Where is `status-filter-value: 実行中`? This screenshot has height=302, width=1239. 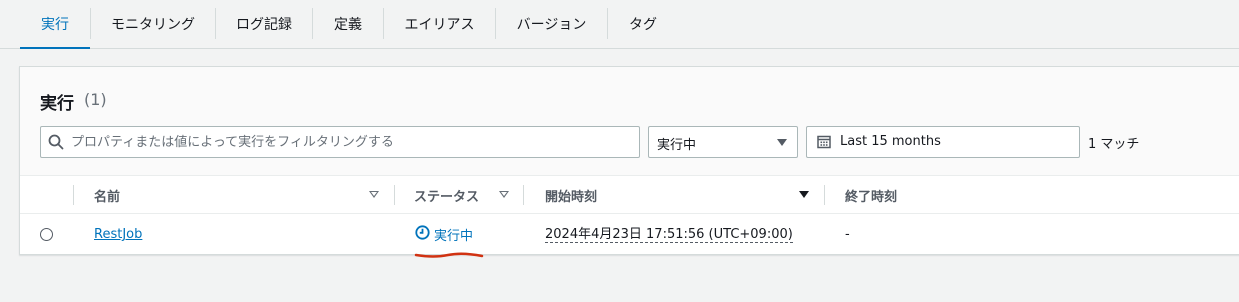
status-filter-value: 実行中 is located at coordinates (677, 145).